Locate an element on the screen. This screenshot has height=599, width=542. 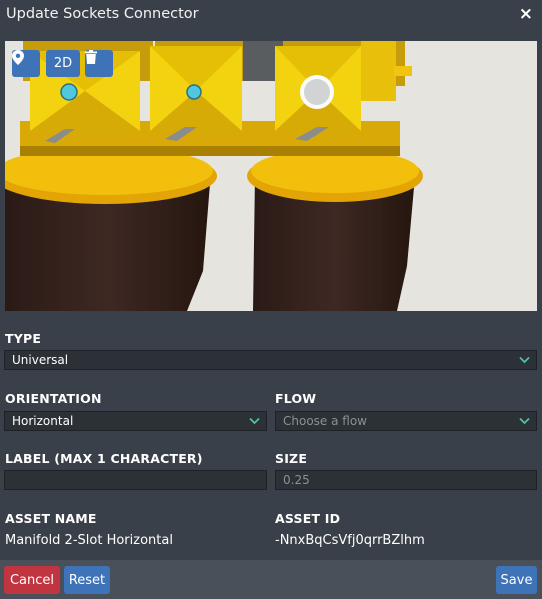
trash-icon is located at coordinates (91, 57).